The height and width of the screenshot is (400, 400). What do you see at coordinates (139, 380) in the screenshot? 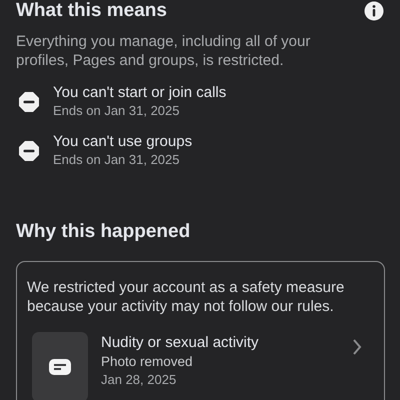
I see `violation-date: Jan 28, 2025` at bounding box center [139, 380].